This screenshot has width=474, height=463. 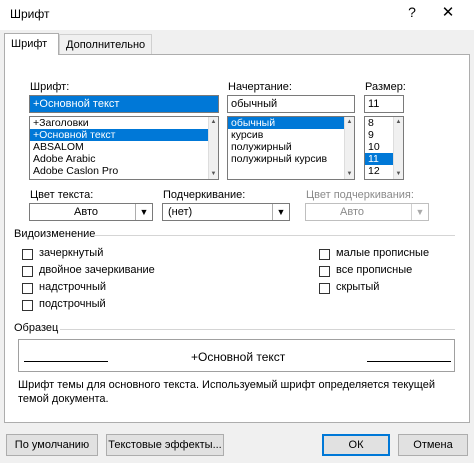 I want to click on underline-select: (нет) ▼, so click(x=226, y=212).